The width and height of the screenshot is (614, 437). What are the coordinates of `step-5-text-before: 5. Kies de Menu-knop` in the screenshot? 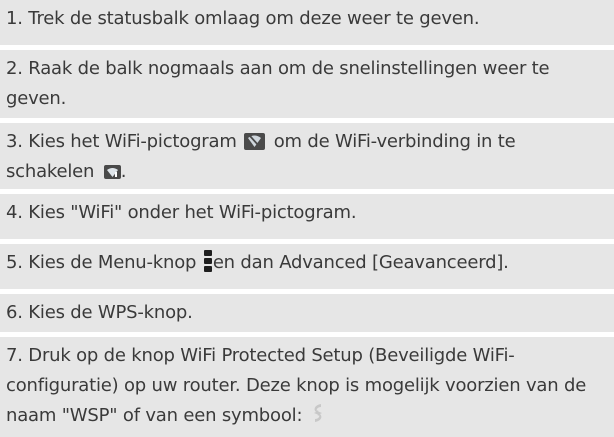 It's located at (104, 262).